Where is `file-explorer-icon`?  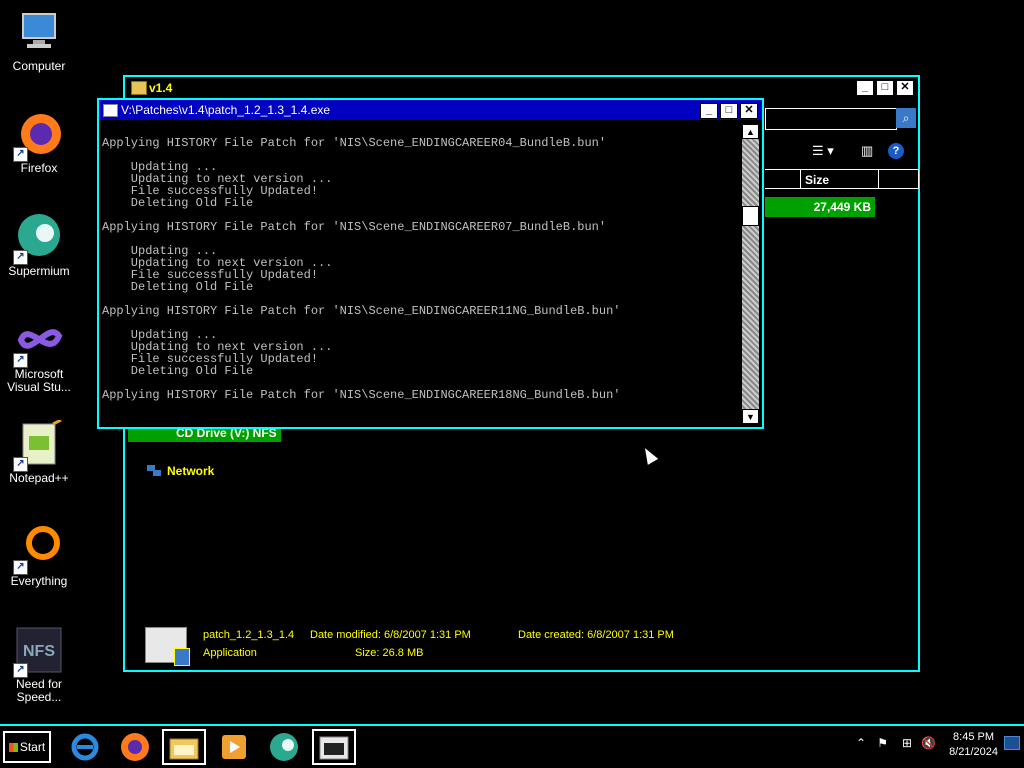
file-explorer-icon is located at coordinates (184, 749).